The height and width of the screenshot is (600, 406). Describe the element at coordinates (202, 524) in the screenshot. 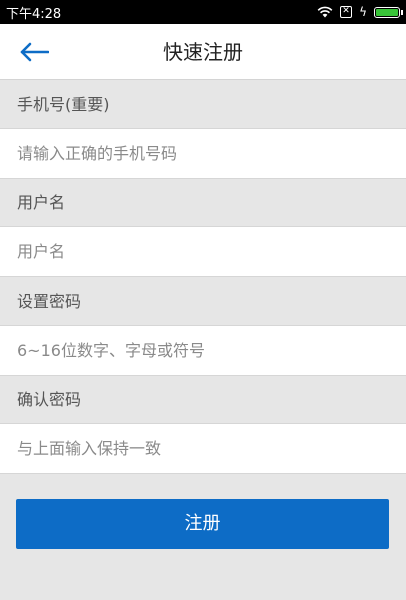

I see `register-button: 注册` at that location.